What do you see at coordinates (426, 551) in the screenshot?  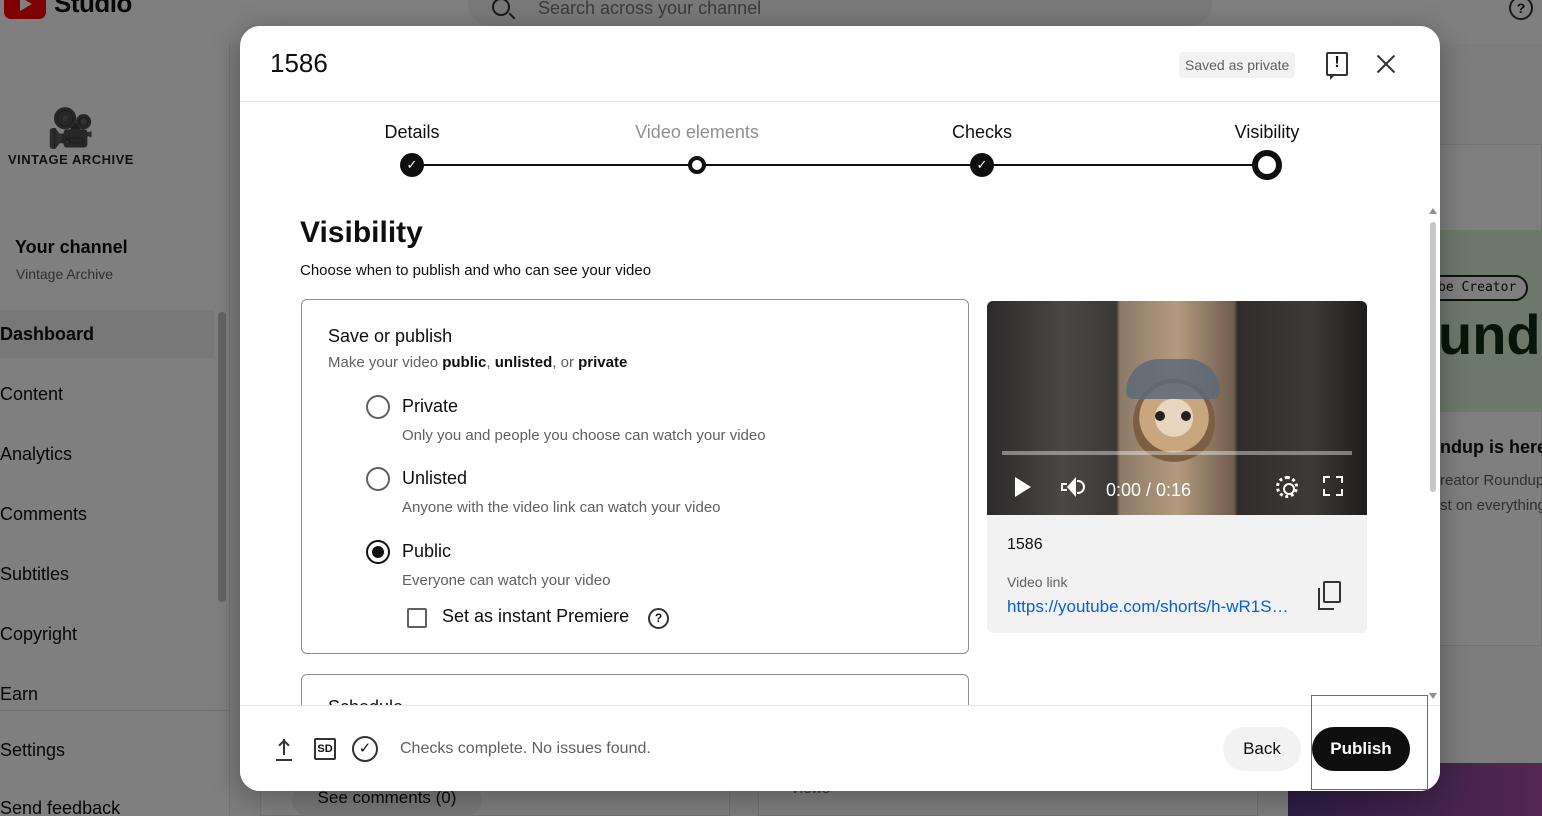 I see `public-option-label: Public` at bounding box center [426, 551].